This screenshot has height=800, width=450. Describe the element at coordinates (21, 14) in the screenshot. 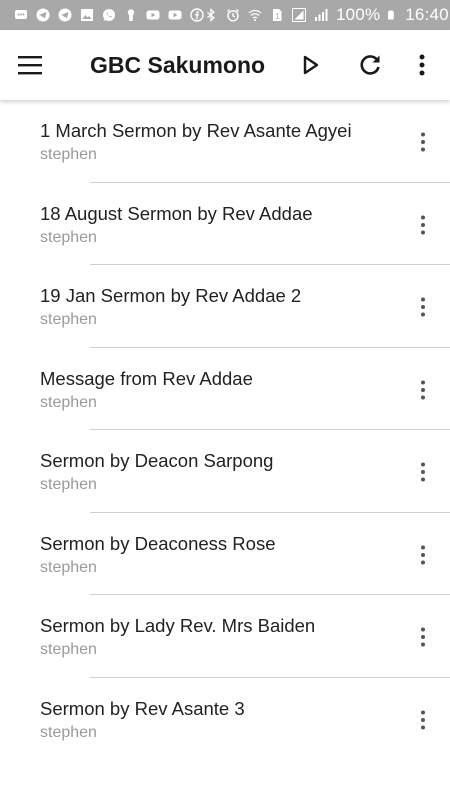

I see `chat-icon` at that location.